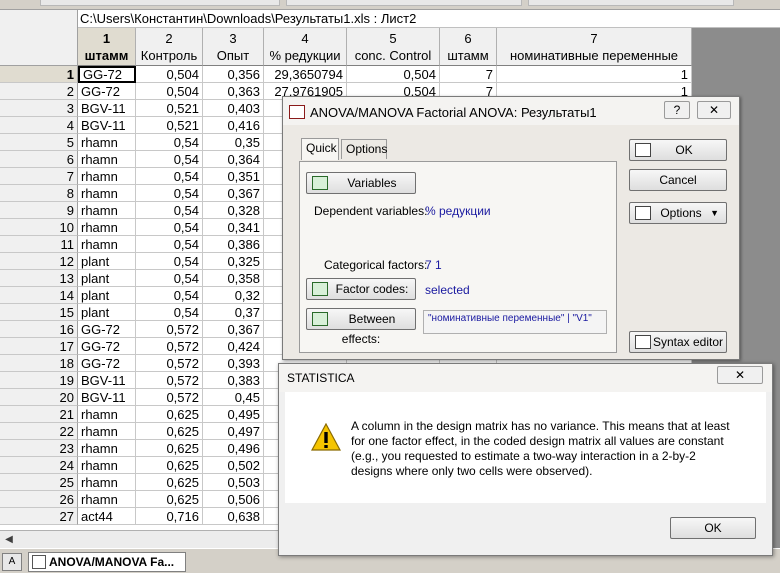 The image size is (780, 573). I want to click on row-header: 5, so click(39, 142).